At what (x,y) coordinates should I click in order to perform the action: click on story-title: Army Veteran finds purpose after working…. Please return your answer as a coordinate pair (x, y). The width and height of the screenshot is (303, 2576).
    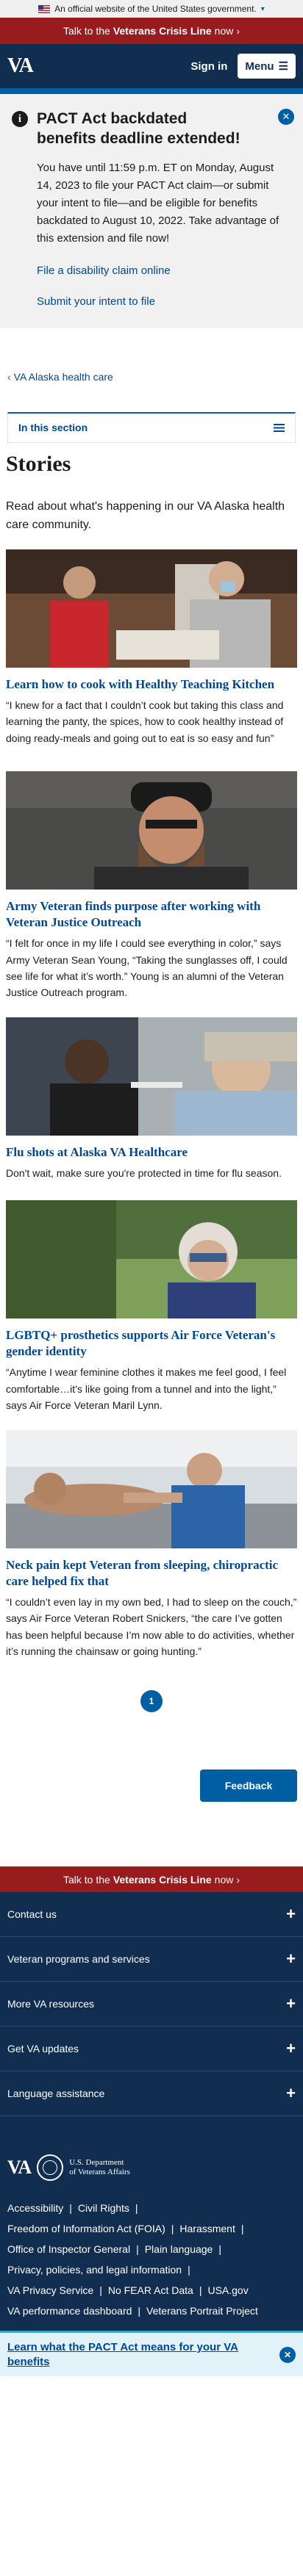
    Looking at the image, I should click on (151, 915).